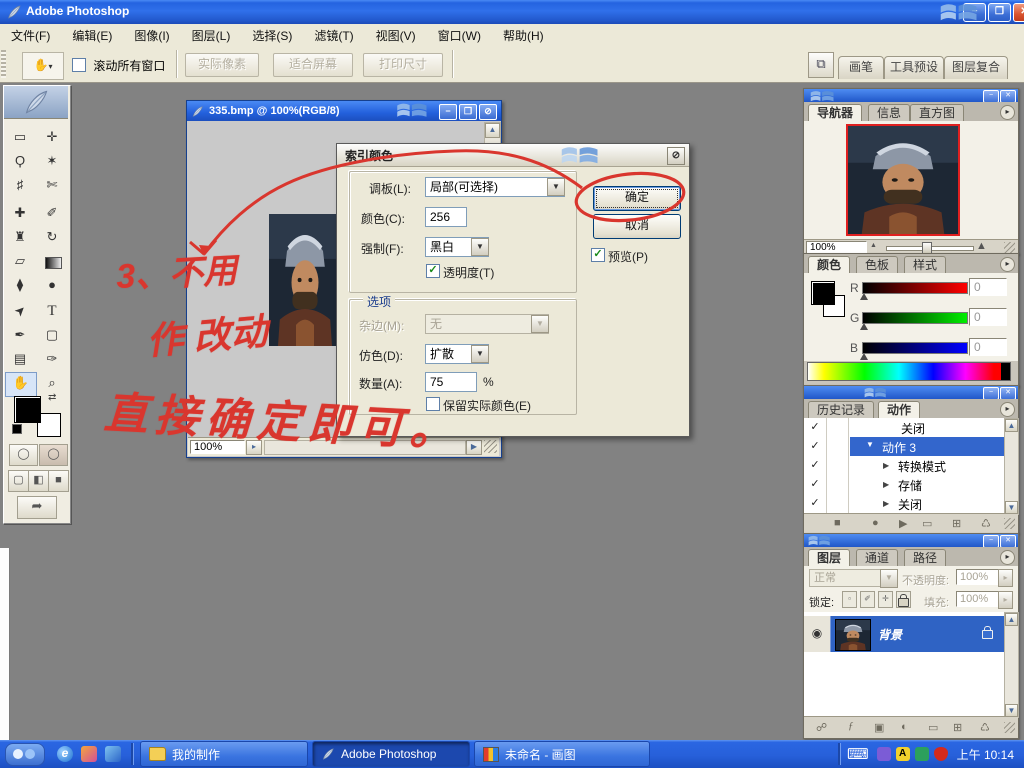 Image resolution: width=1024 pixels, height=768 pixels. I want to click on show-desktop-icon, so click(113, 754).